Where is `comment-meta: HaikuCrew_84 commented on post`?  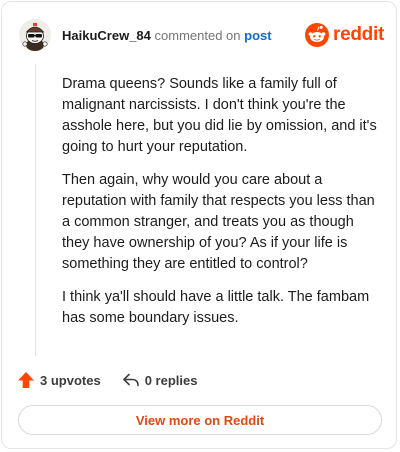
comment-meta: HaikuCrew_84 commented on post is located at coordinates (167, 36).